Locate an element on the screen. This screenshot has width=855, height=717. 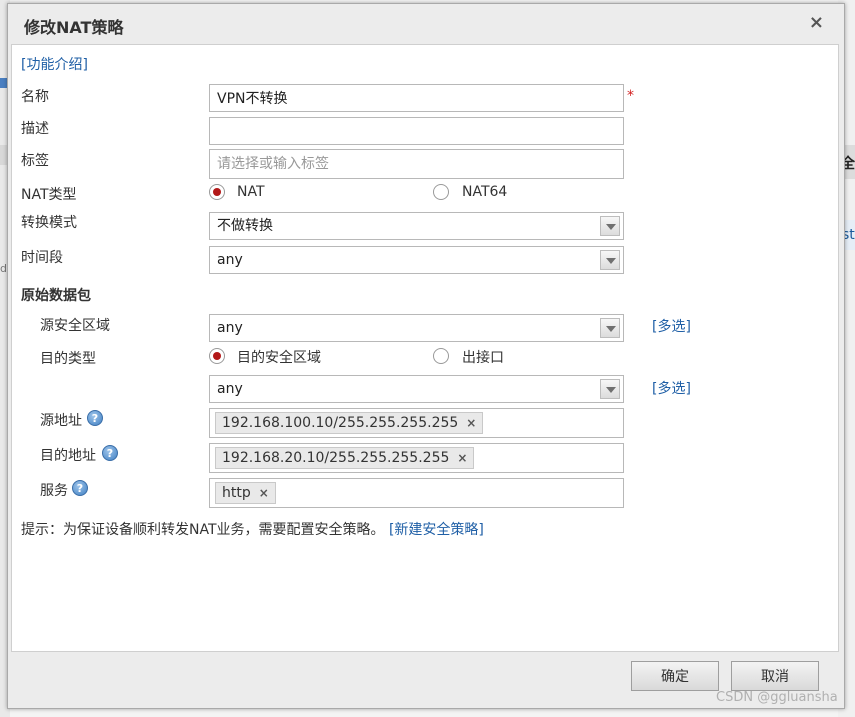
src-addr-tag: 192.168.100.10/255.255.255.255 × is located at coordinates (349, 423).